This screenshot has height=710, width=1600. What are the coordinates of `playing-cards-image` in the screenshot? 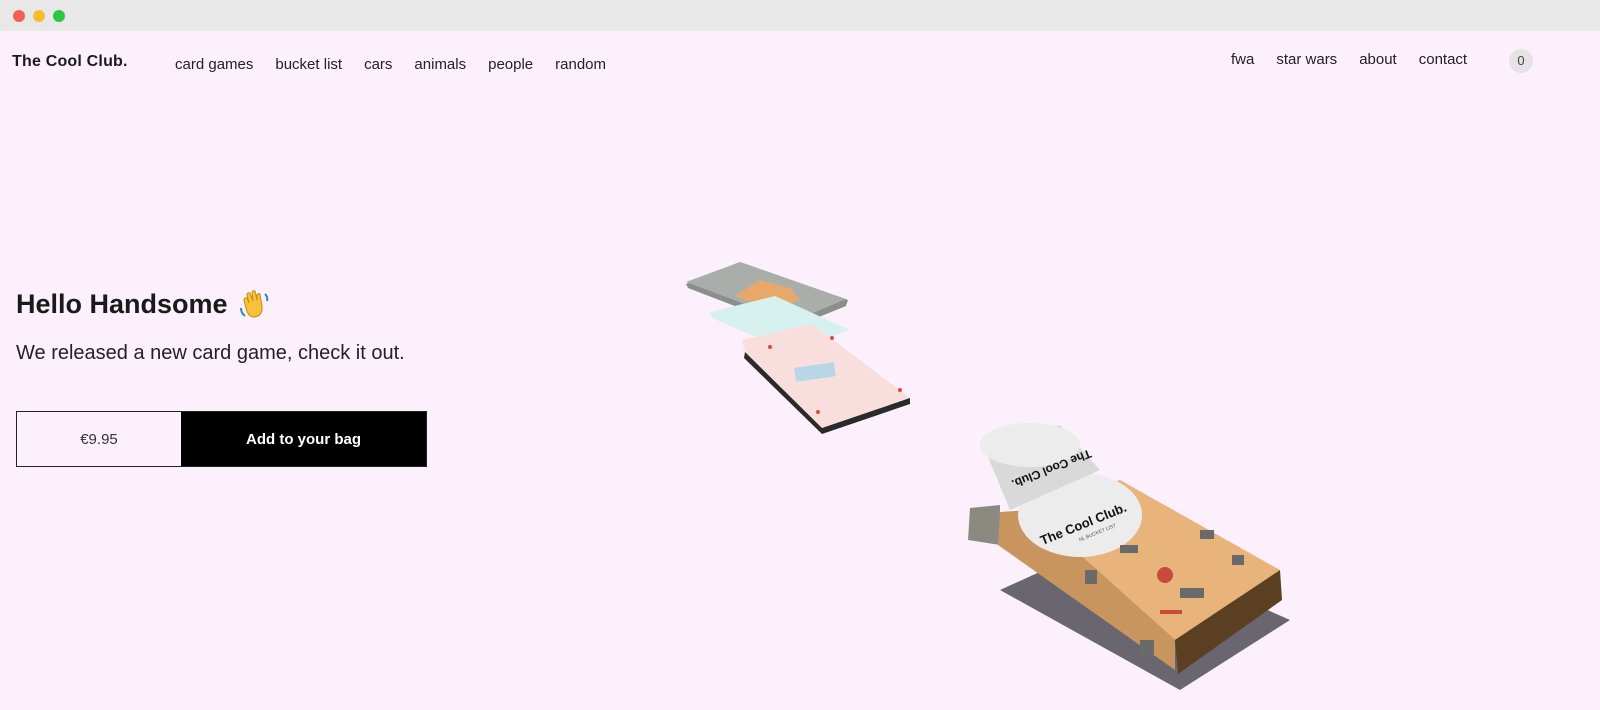 It's located at (798, 348).